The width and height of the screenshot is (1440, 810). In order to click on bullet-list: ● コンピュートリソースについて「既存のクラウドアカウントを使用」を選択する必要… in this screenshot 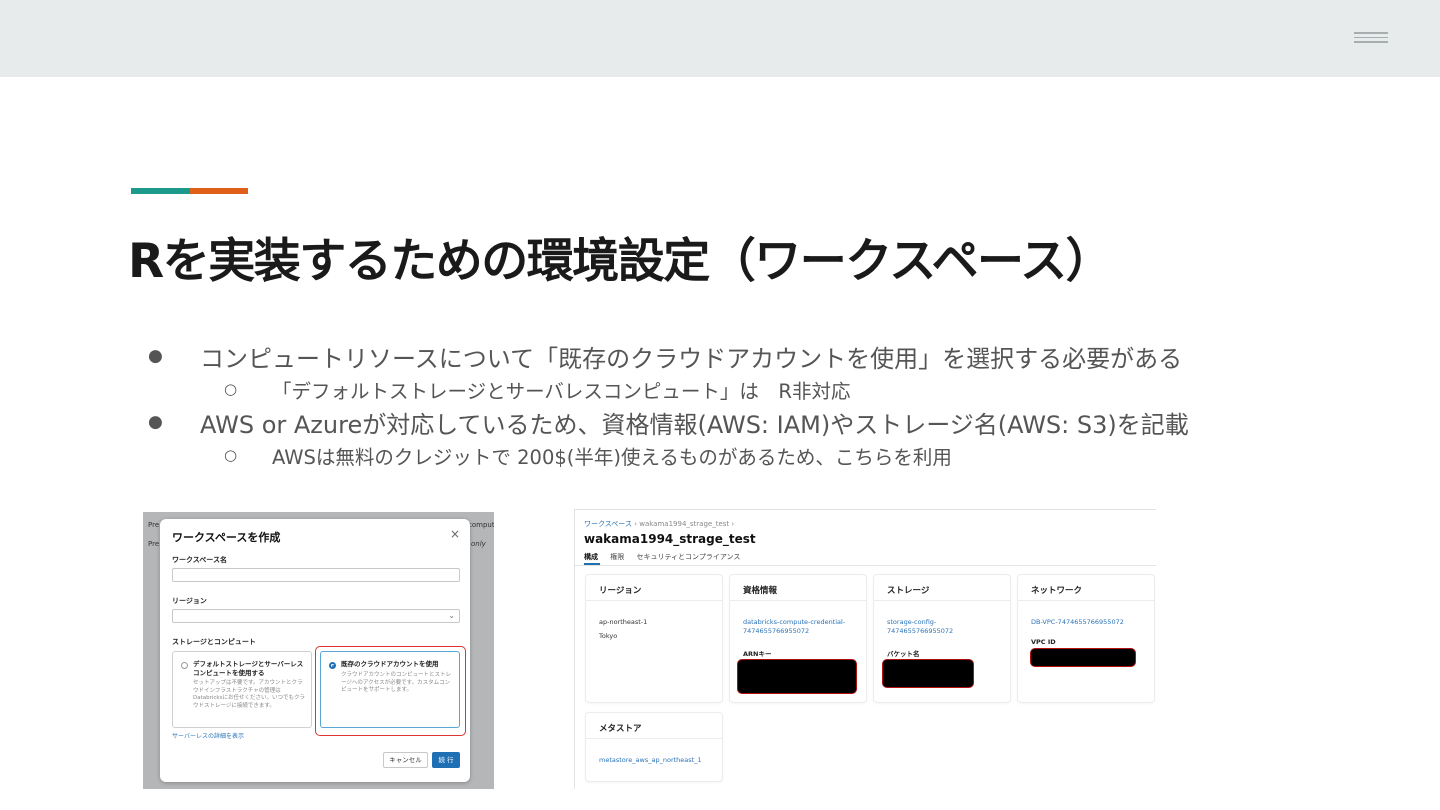, I will do `click(708, 404)`.